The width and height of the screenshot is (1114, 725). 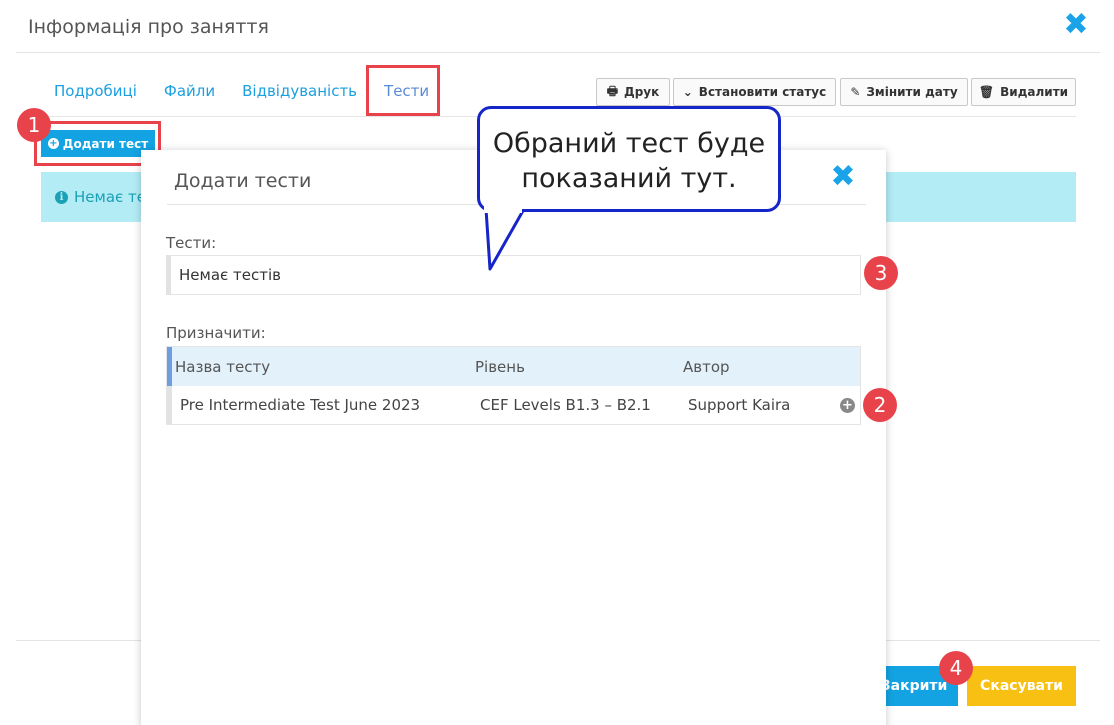 What do you see at coordinates (881, 273) in the screenshot?
I see `step-badge-3: 3` at bounding box center [881, 273].